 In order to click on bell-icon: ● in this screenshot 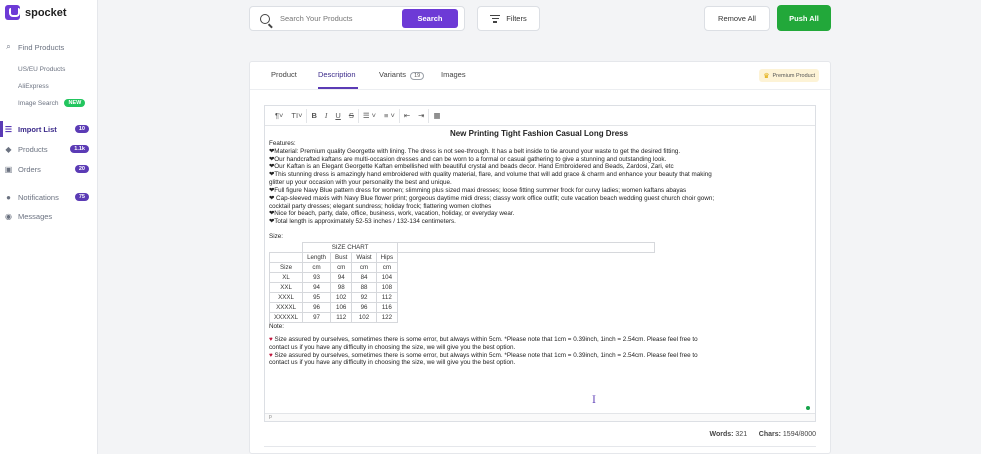, I will do `click(8, 197)`.